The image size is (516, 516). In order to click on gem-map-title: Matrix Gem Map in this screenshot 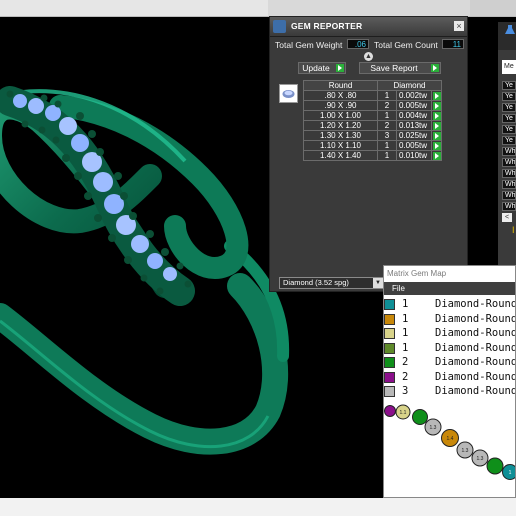, I will do `click(449, 274)`.